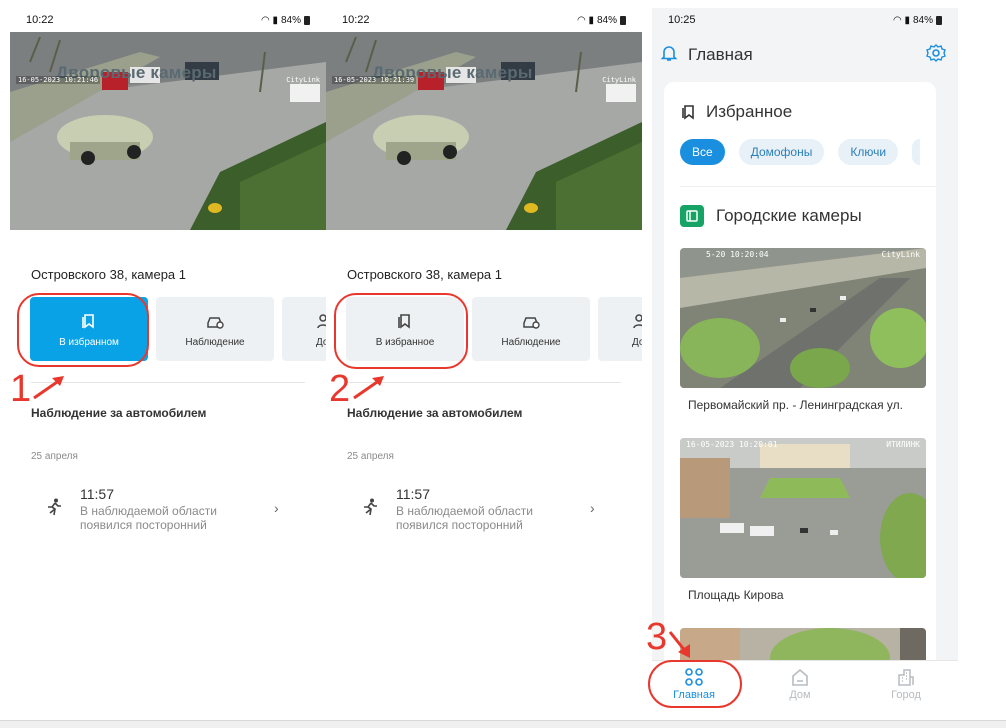 This screenshot has width=1006, height=728. I want to click on page-title: Главная, so click(720, 54).